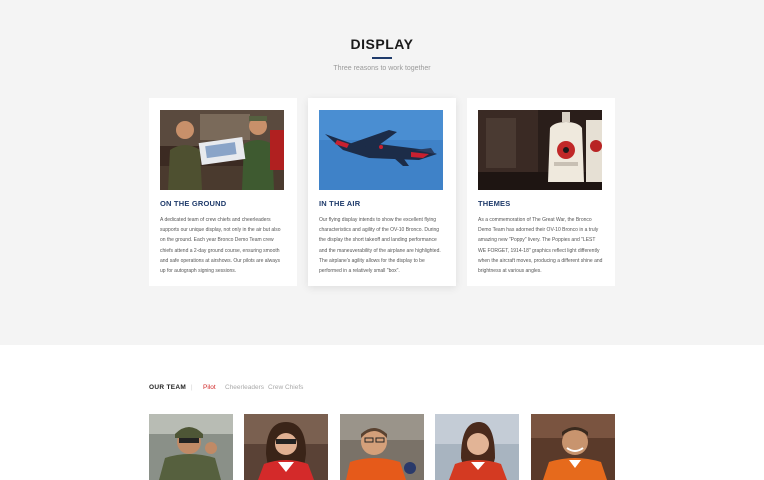  I want to click on card-title: ON THE GROUND, so click(193, 203).